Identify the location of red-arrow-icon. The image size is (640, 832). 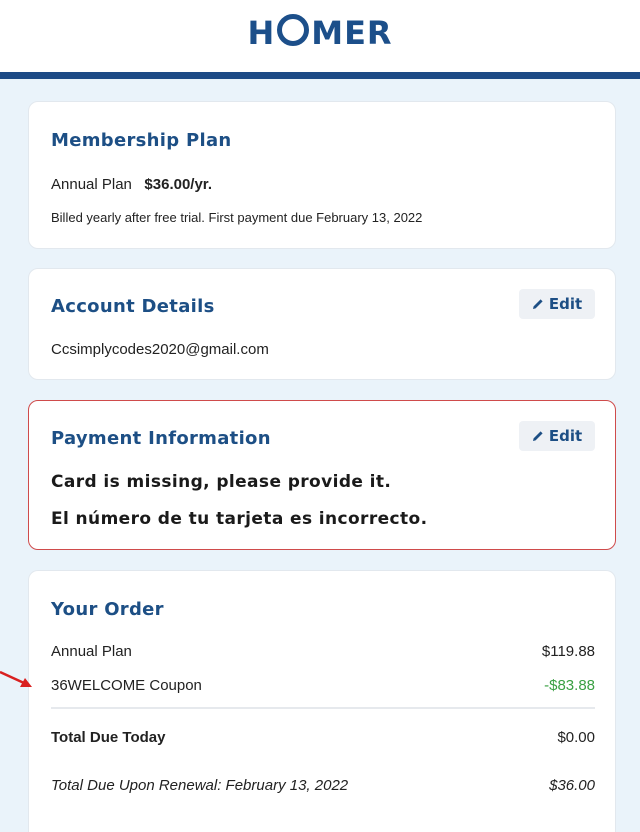
(16, 678).